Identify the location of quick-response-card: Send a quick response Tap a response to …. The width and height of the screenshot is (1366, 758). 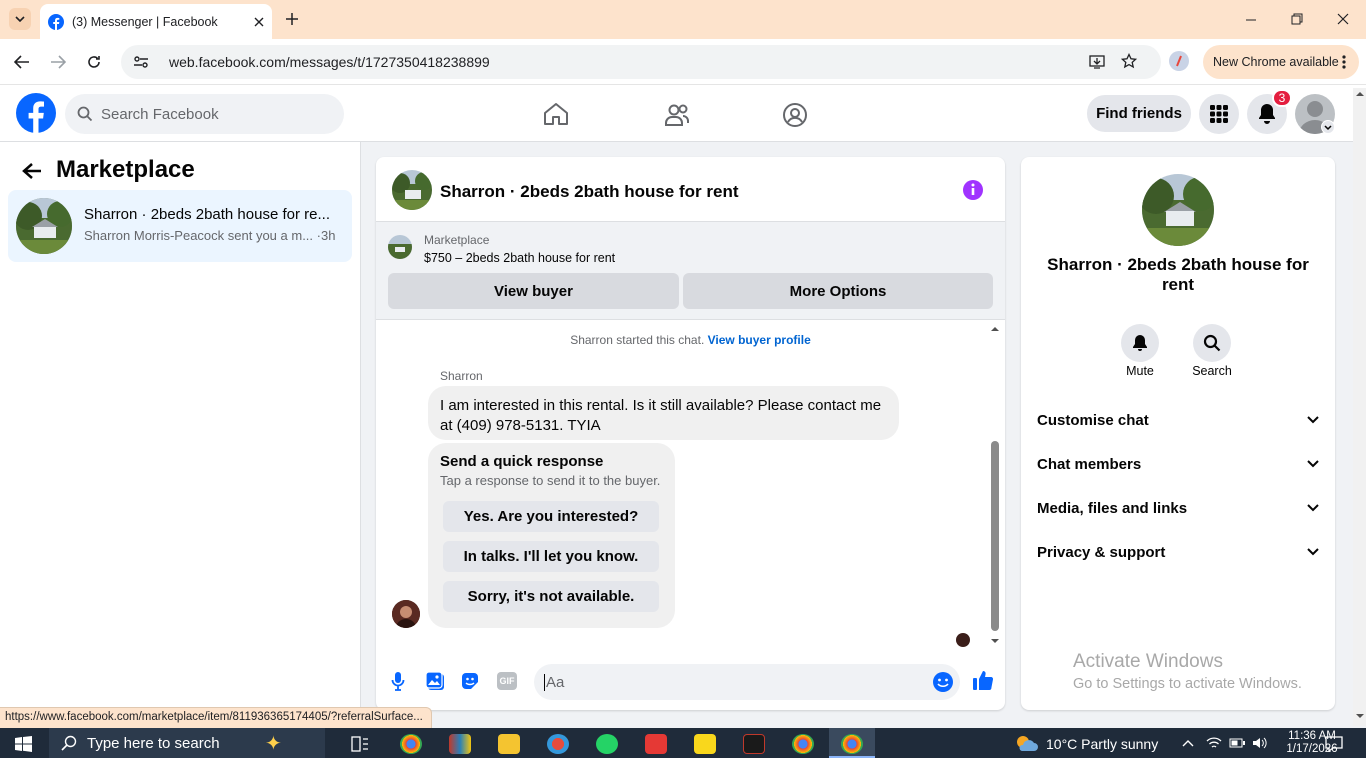
(551, 535).